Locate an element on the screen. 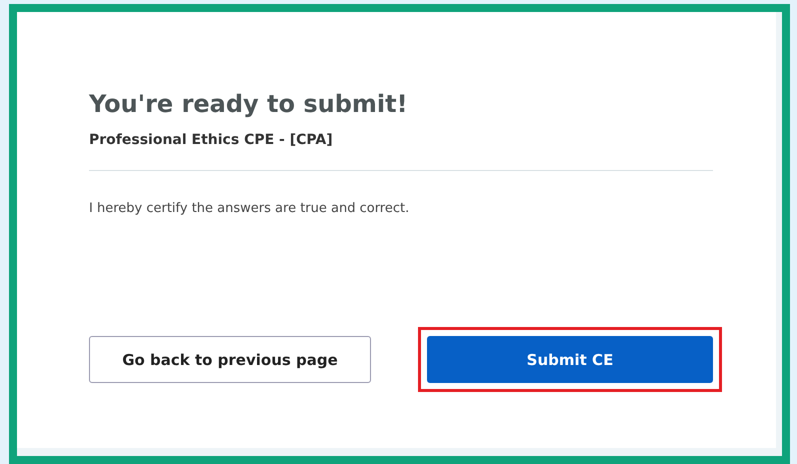 Image resolution: width=797 pixels, height=464 pixels. course-name: Professional Ethics CPE - [CPA] is located at coordinates (211, 140).